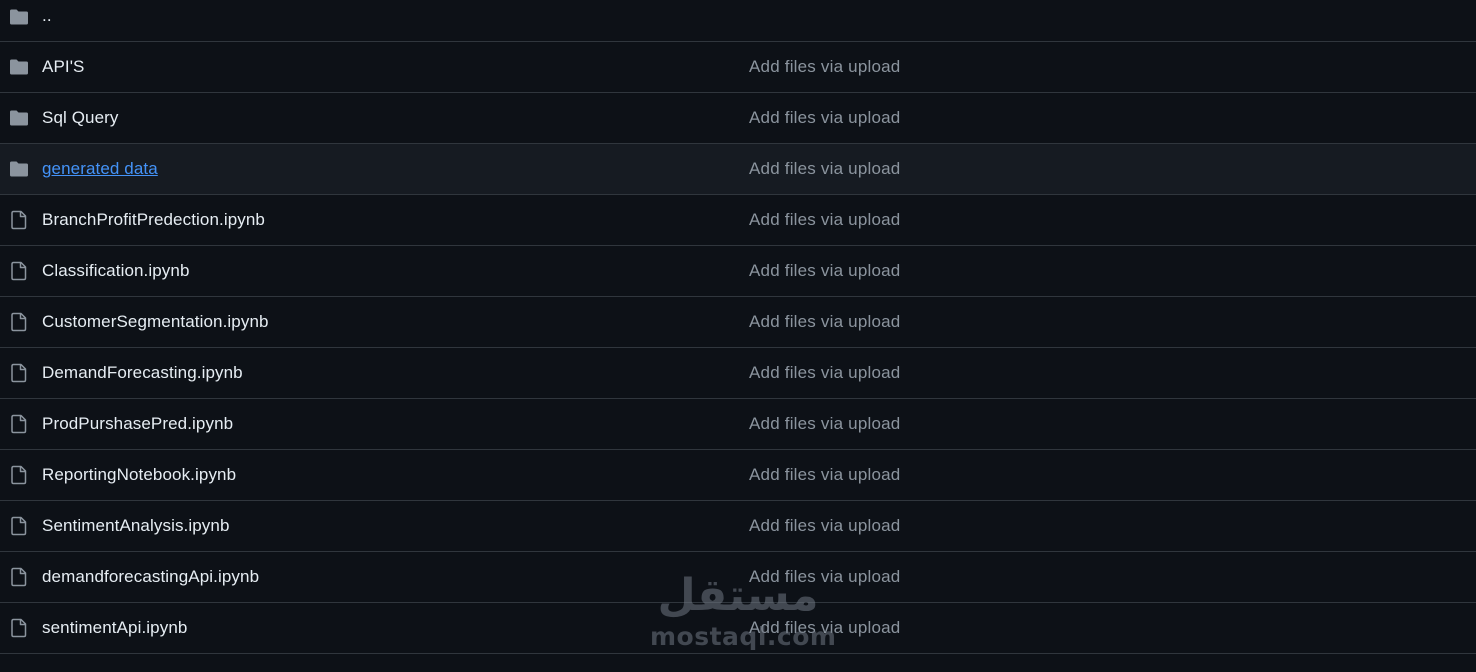 The image size is (1476, 672). Describe the element at coordinates (136, 526) in the screenshot. I see `file-name-link: SentimentAnalysis.ipynb` at that location.